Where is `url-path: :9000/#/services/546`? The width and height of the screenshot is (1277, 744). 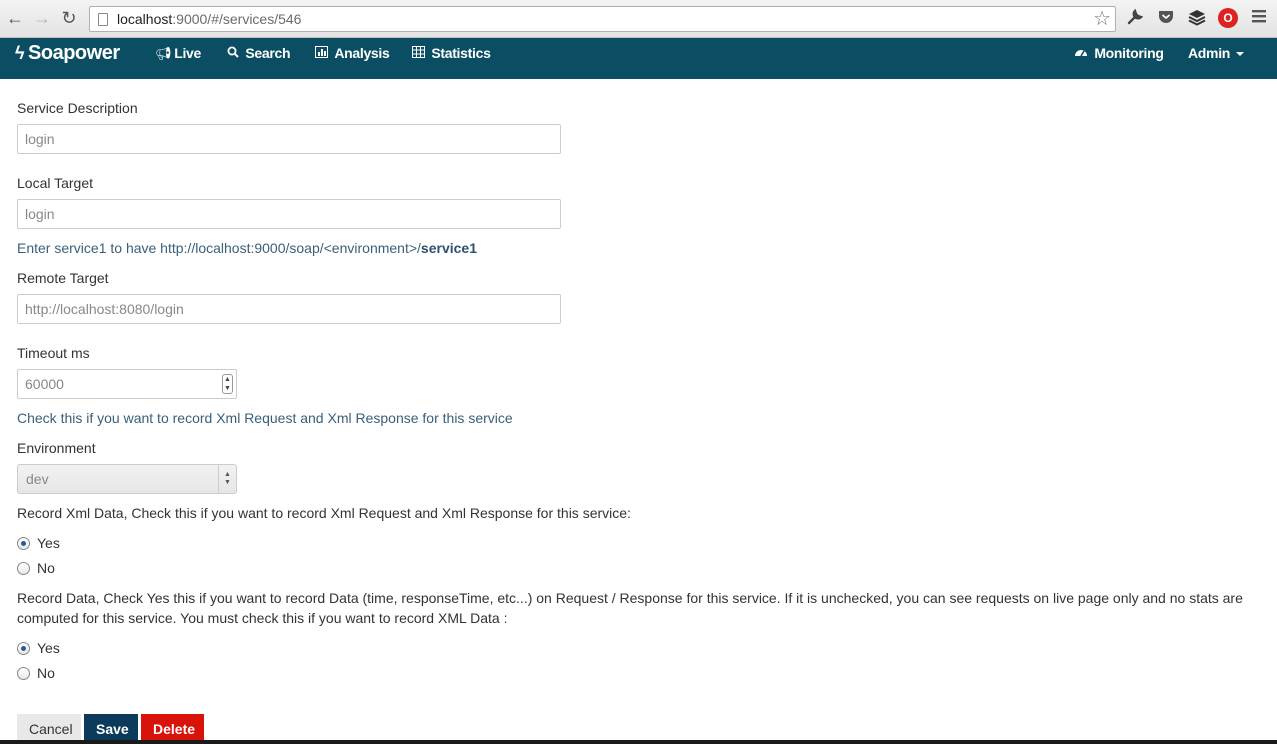
url-path: :9000/#/services/546 is located at coordinates (237, 19).